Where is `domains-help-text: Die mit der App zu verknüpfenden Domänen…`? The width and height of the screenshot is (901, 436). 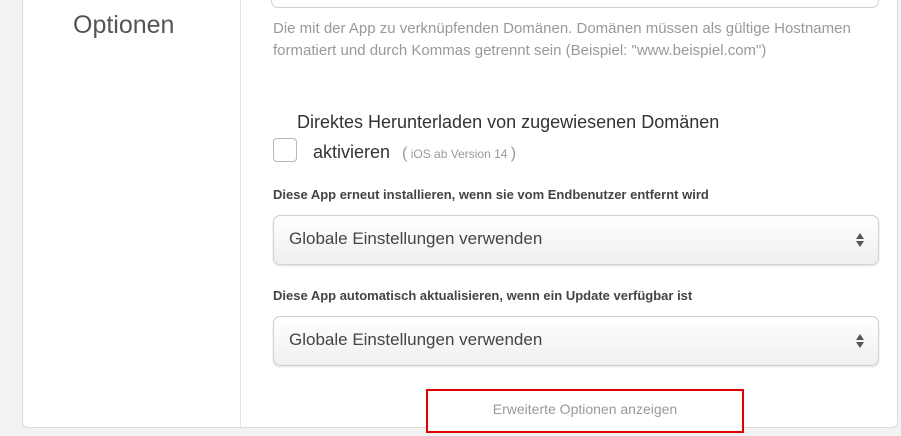
domains-help-text: Die mit der App zu verknüpfenden Domänen… is located at coordinates (562, 39).